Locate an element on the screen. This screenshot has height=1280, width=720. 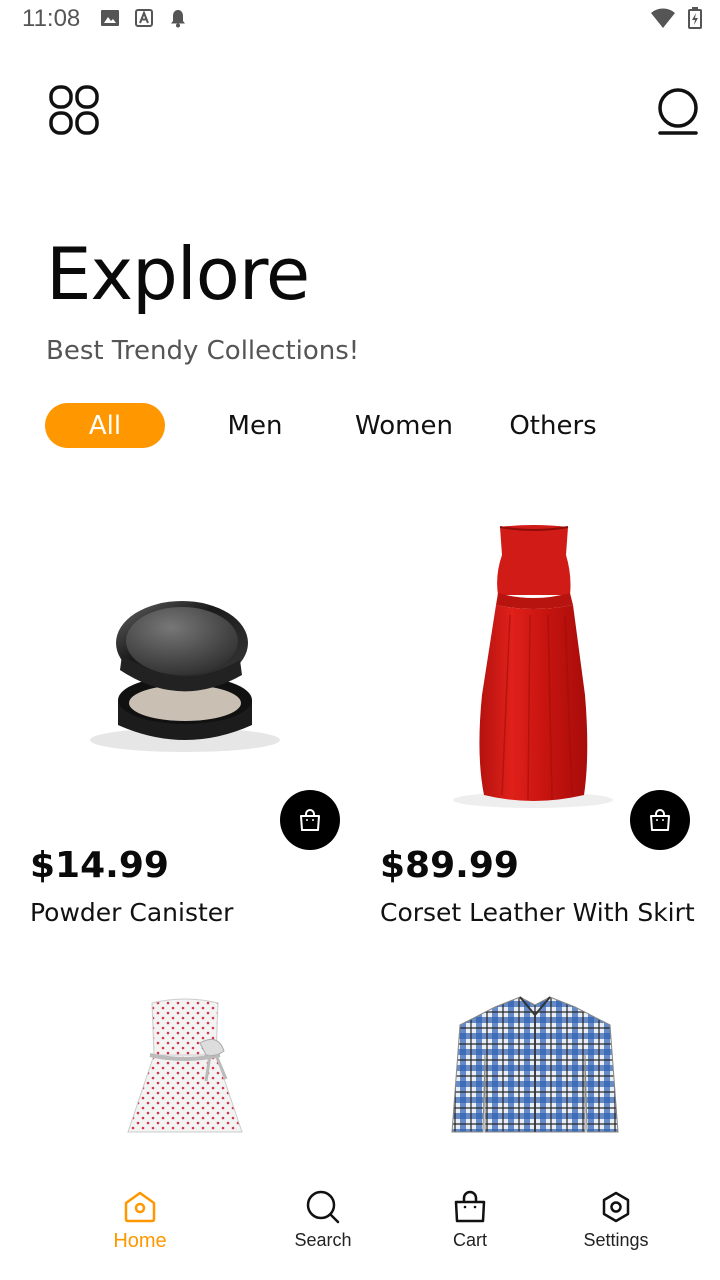
product-card: $89.99 Corset Leather With Skirt is located at coordinates (545, 721).